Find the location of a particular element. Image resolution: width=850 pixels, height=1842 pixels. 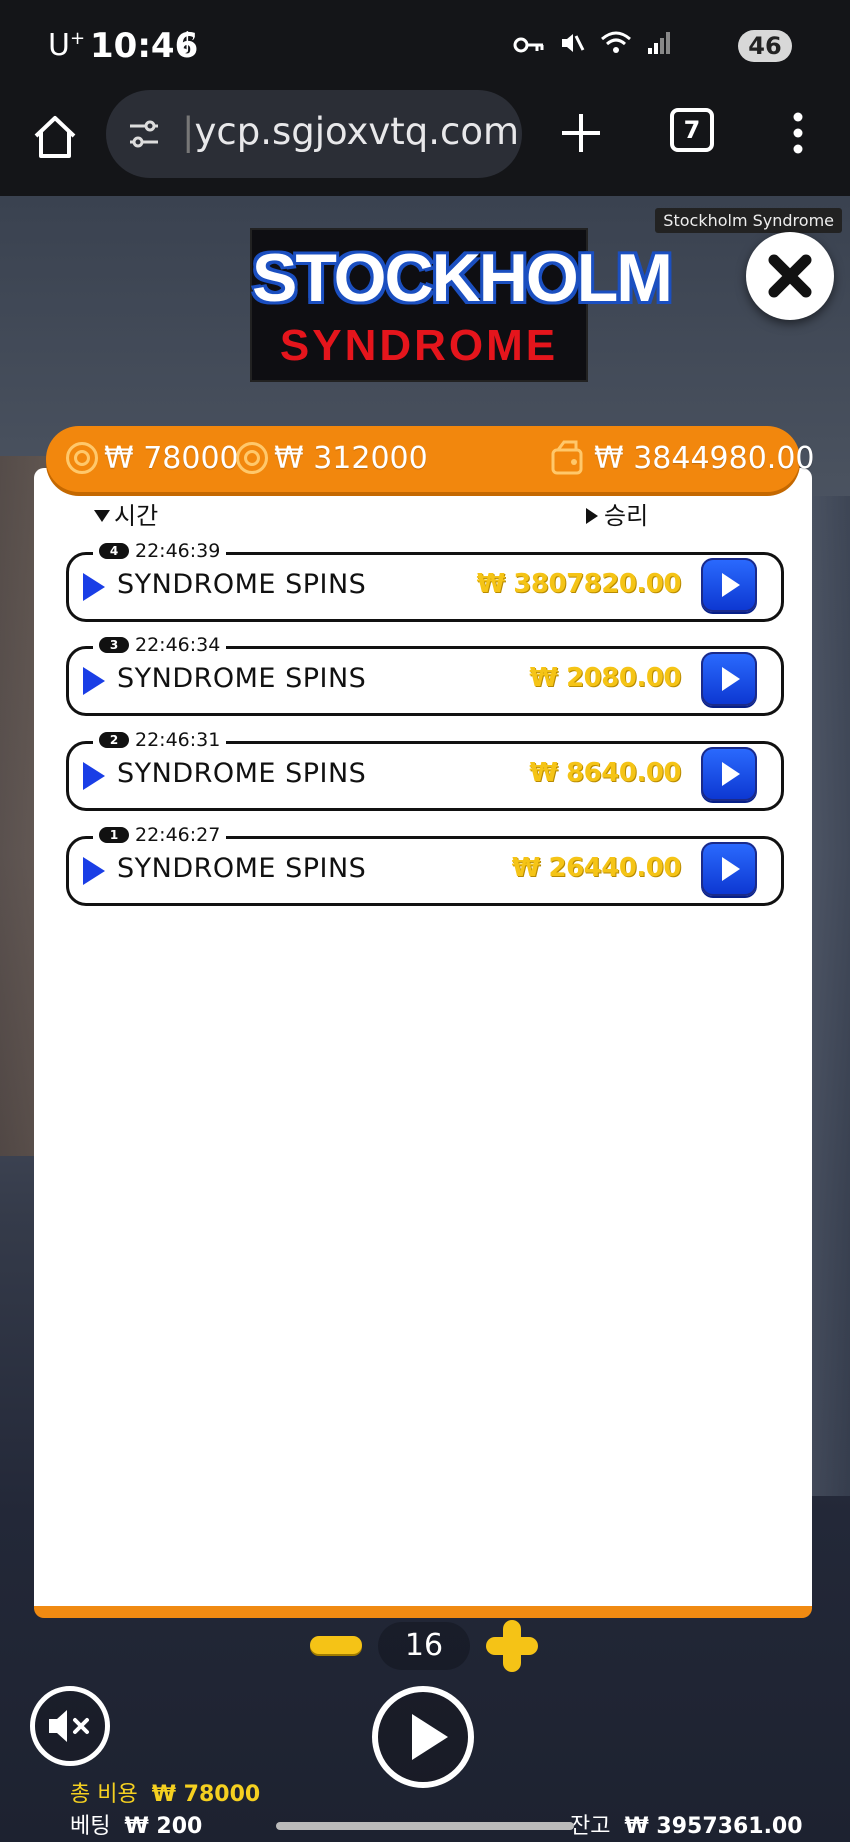

sound-muted-icon is located at coordinates (69, 1726).